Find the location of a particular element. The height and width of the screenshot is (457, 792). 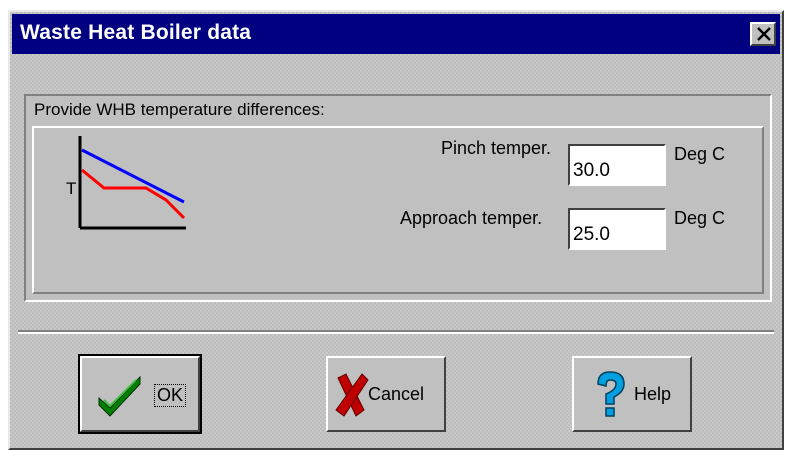

approach-input is located at coordinates (617, 229).